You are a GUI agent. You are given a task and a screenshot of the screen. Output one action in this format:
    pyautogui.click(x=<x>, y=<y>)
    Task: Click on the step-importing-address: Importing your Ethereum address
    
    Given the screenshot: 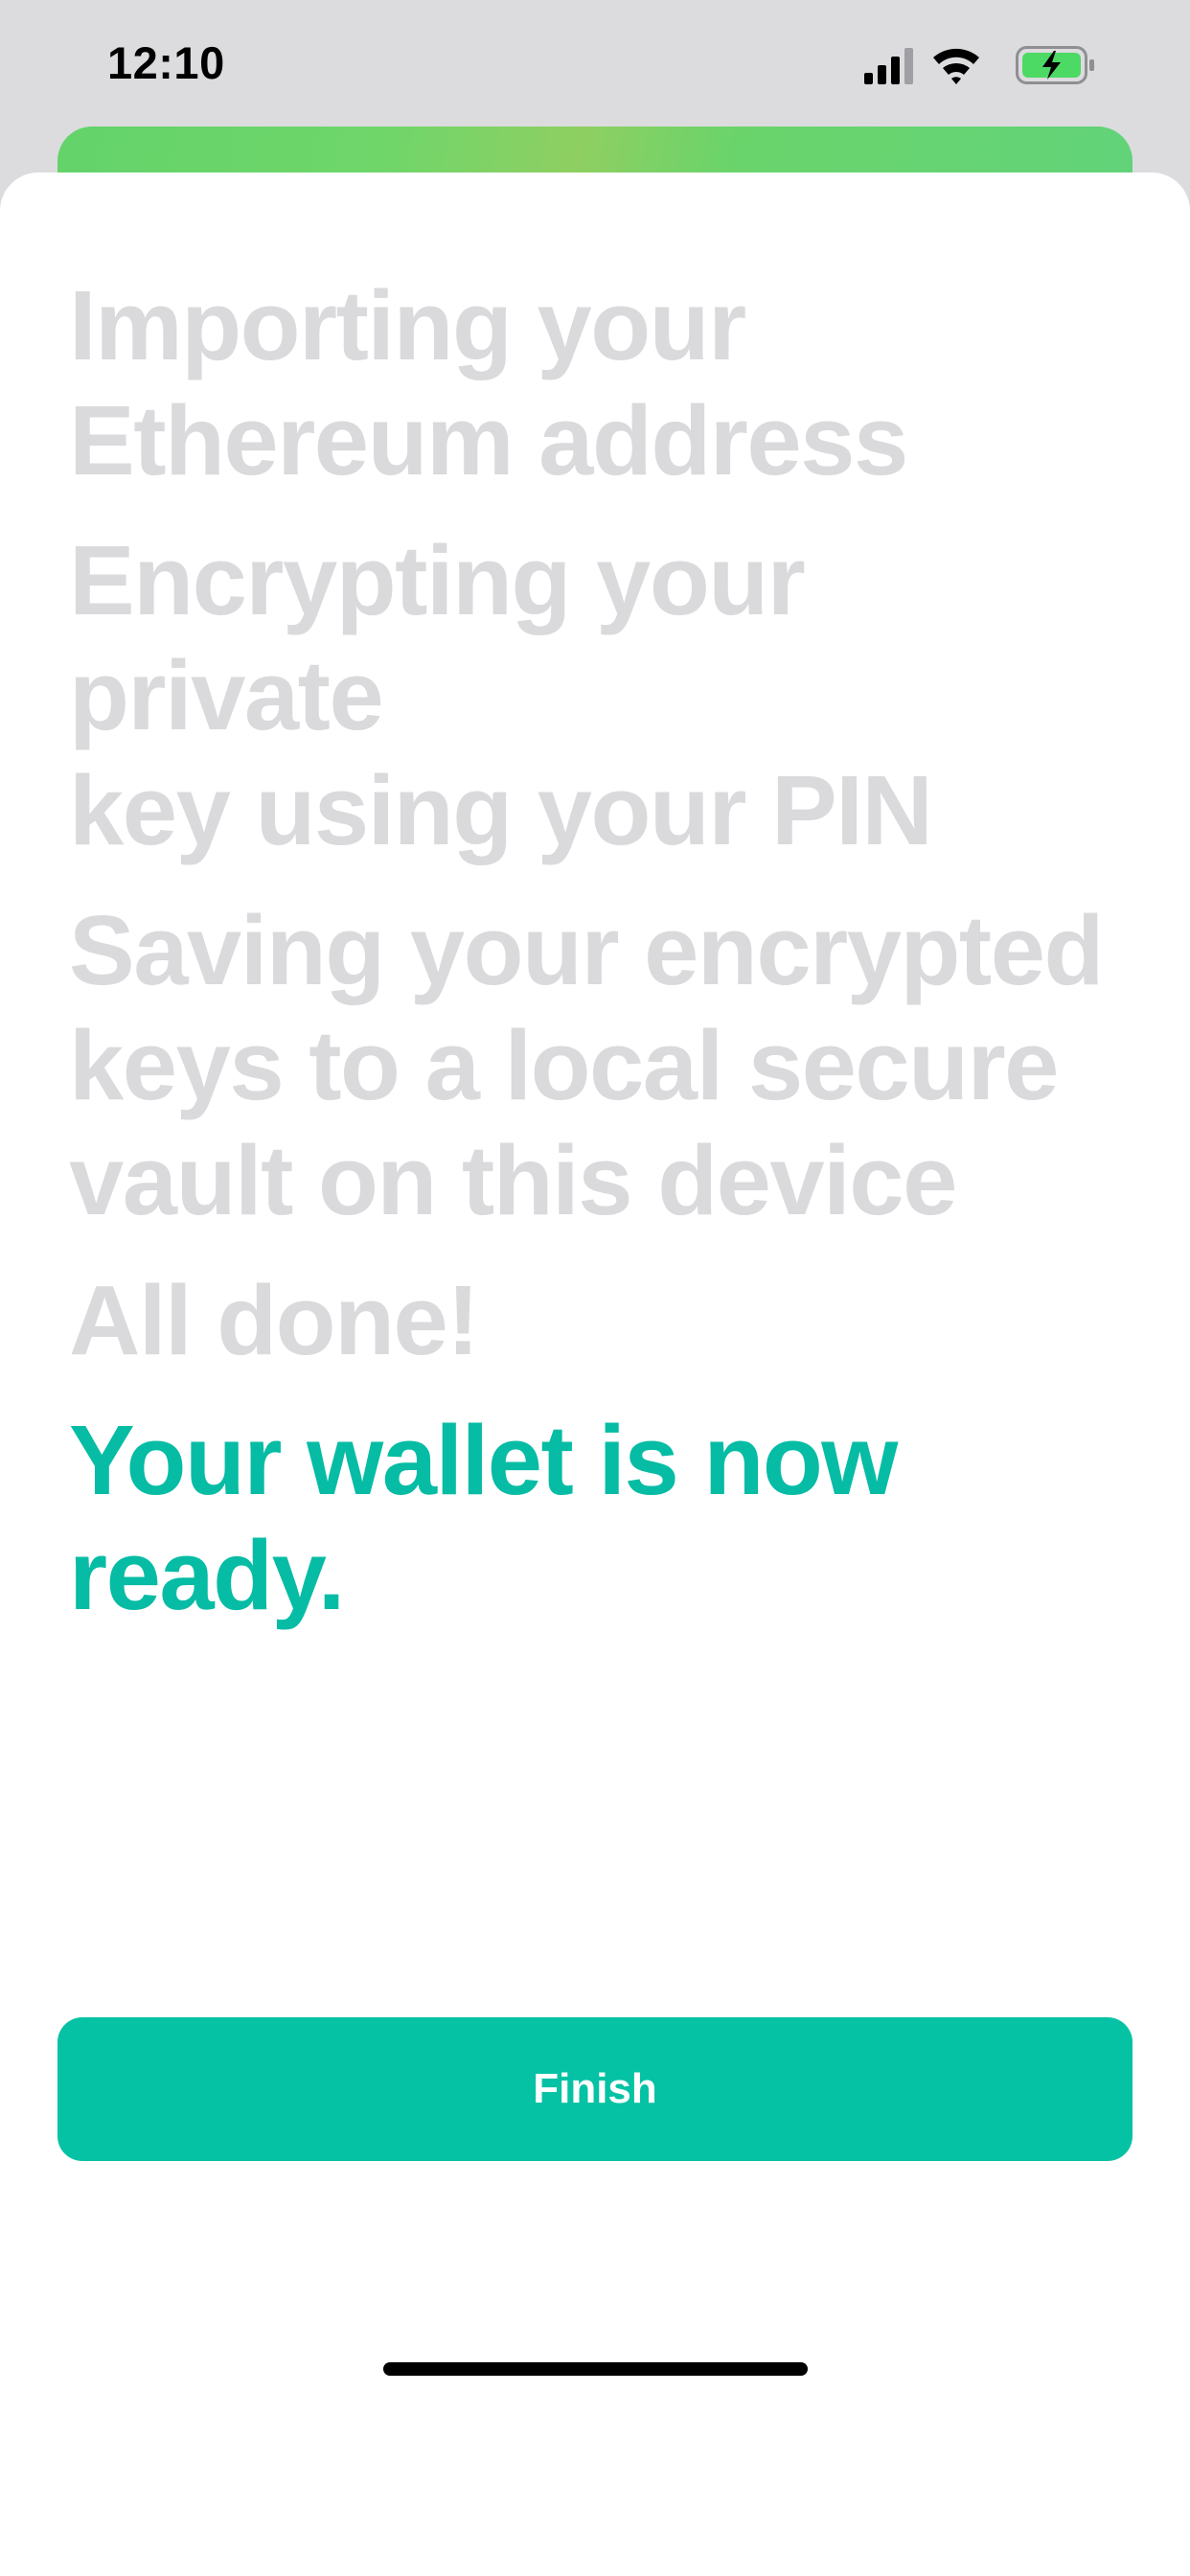 What is the action you would take?
    pyautogui.click(x=489, y=382)
    